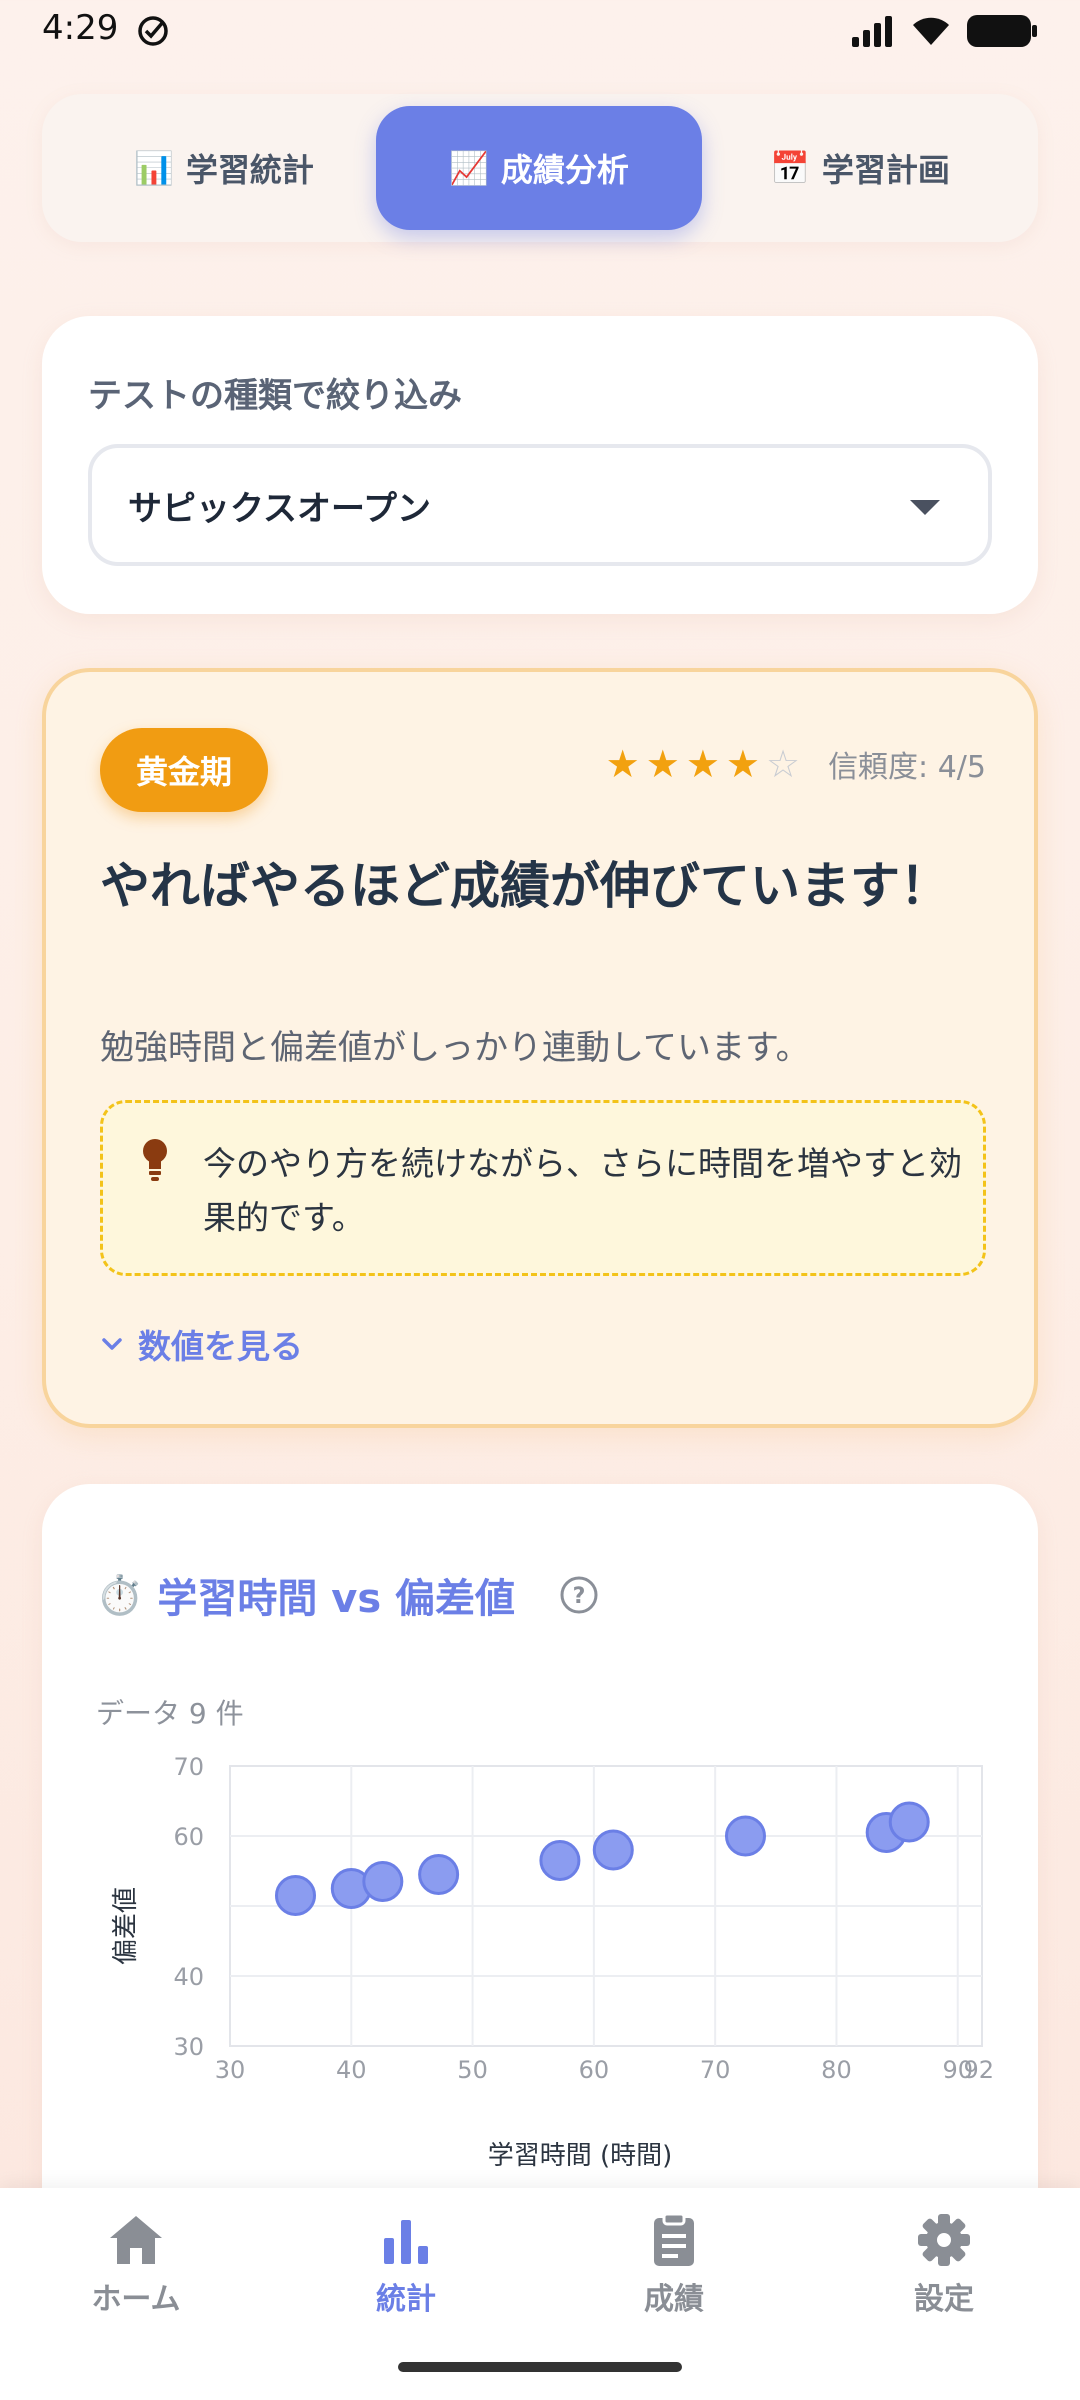 Image resolution: width=1080 pixels, height=2400 pixels. I want to click on tip-text: 今のやり方を続けながら、さらに時間を増やすと効果的です。, so click(582, 1190).